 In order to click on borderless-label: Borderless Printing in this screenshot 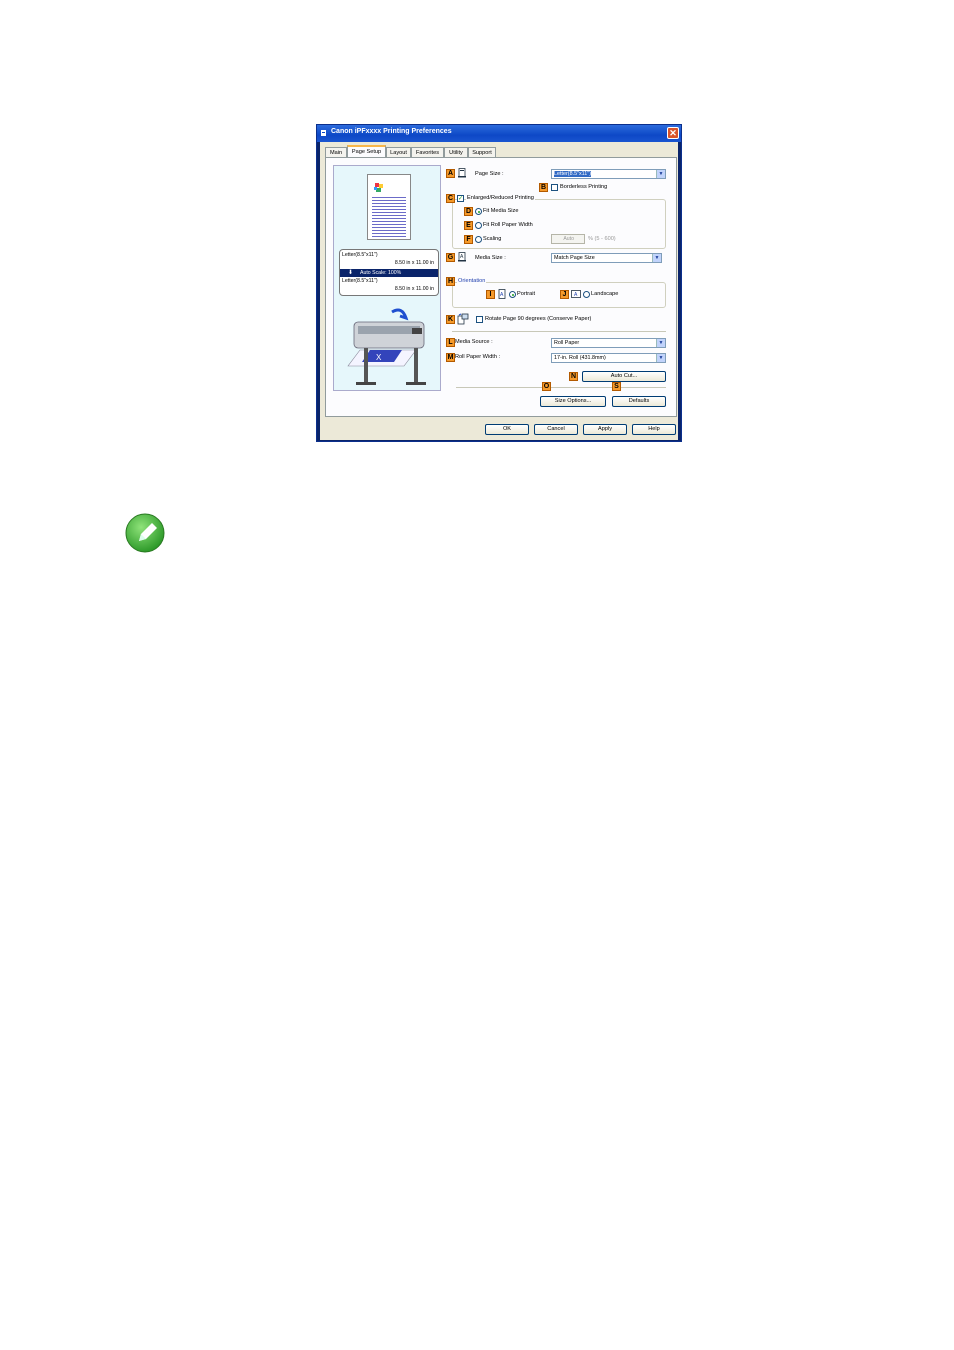, I will do `click(584, 187)`.